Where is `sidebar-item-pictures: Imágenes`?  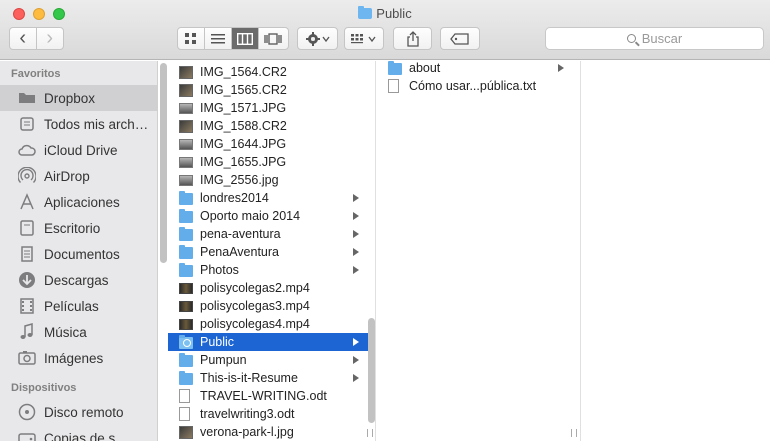 sidebar-item-pictures: Imágenes is located at coordinates (78, 358).